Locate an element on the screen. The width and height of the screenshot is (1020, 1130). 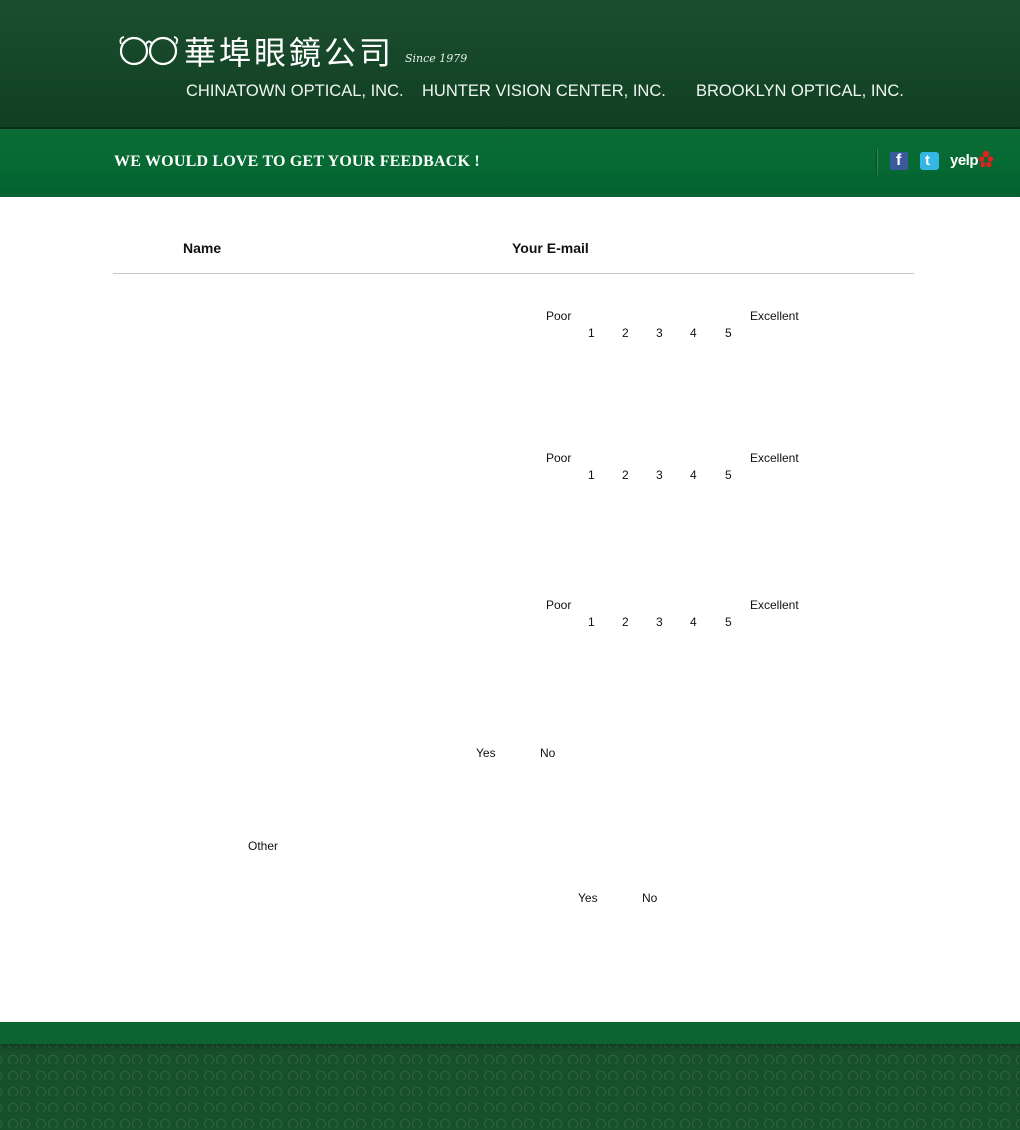
yelp-wordmark: yelp is located at coordinates (964, 160).